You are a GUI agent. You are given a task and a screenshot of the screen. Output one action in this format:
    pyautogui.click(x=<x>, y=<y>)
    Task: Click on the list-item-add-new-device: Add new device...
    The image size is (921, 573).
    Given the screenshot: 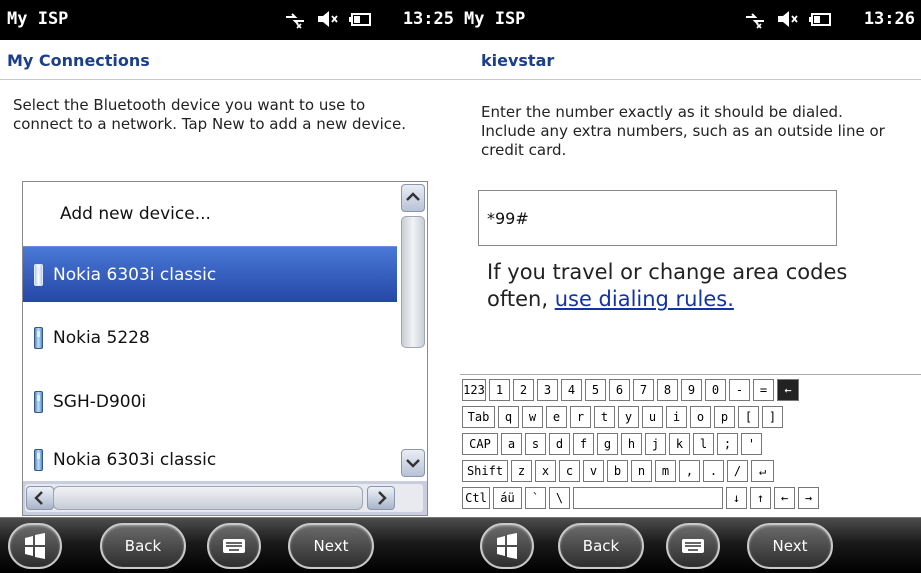 What is the action you would take?
    pyautogui.click(x=210, y=214)
    